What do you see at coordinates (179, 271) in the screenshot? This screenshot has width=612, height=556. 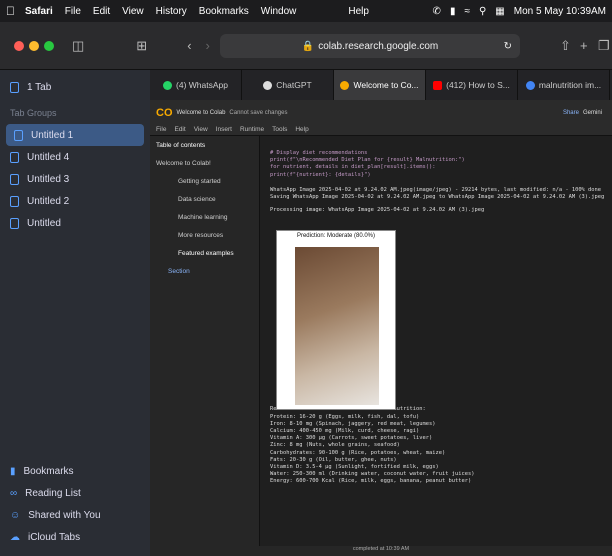 I see `toc-item-label: Section` at bounding box center [179, 271].